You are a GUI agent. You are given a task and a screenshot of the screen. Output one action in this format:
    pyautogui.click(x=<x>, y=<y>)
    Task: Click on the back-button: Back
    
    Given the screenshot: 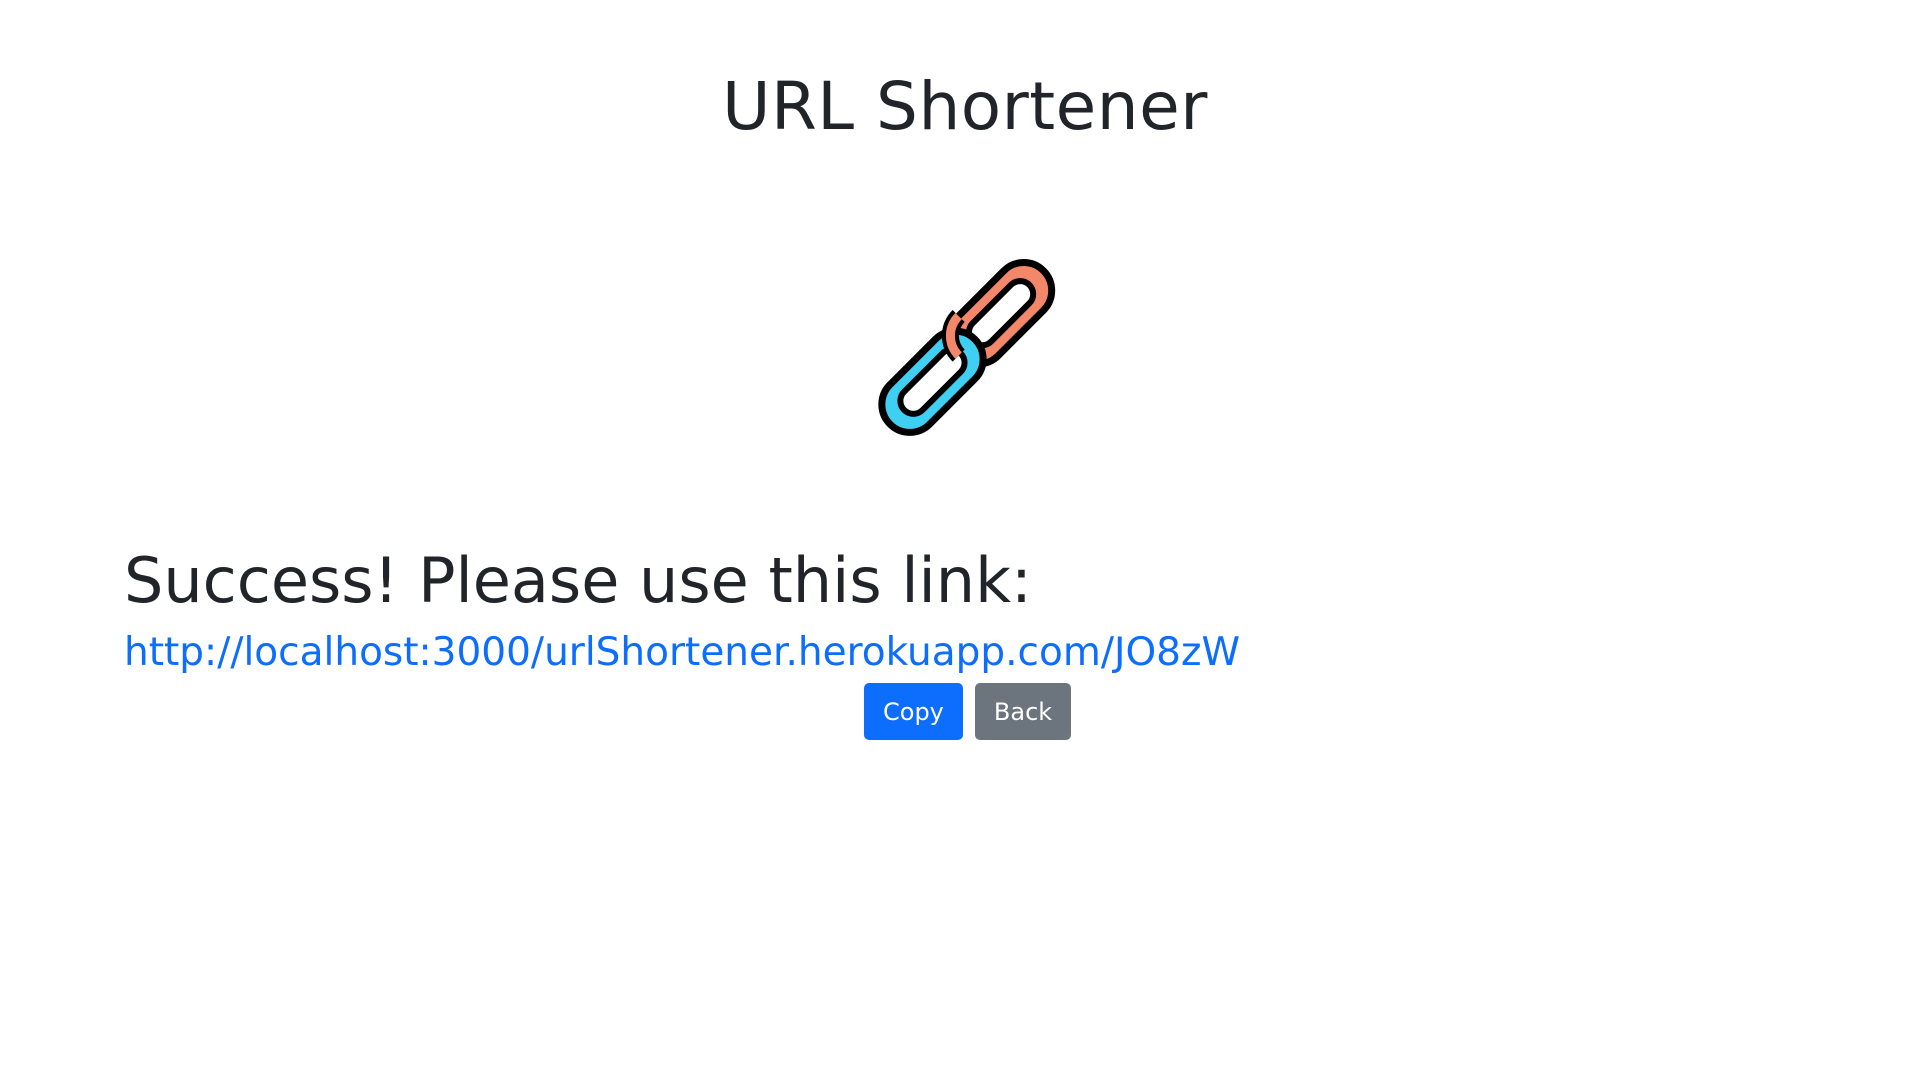 What is the action you would take?
    pyautogui.click(x=1023, y=711)
    